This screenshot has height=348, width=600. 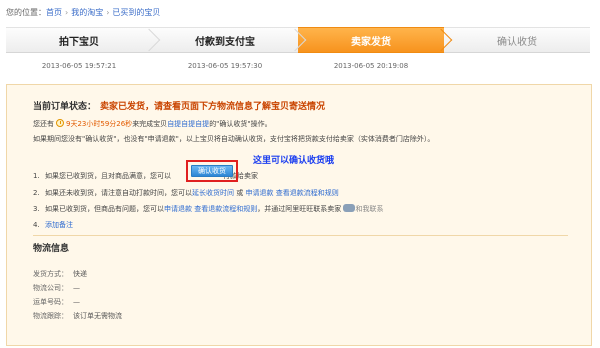 I want to click on logistics-value: 快递, so click(x=80, y=274).